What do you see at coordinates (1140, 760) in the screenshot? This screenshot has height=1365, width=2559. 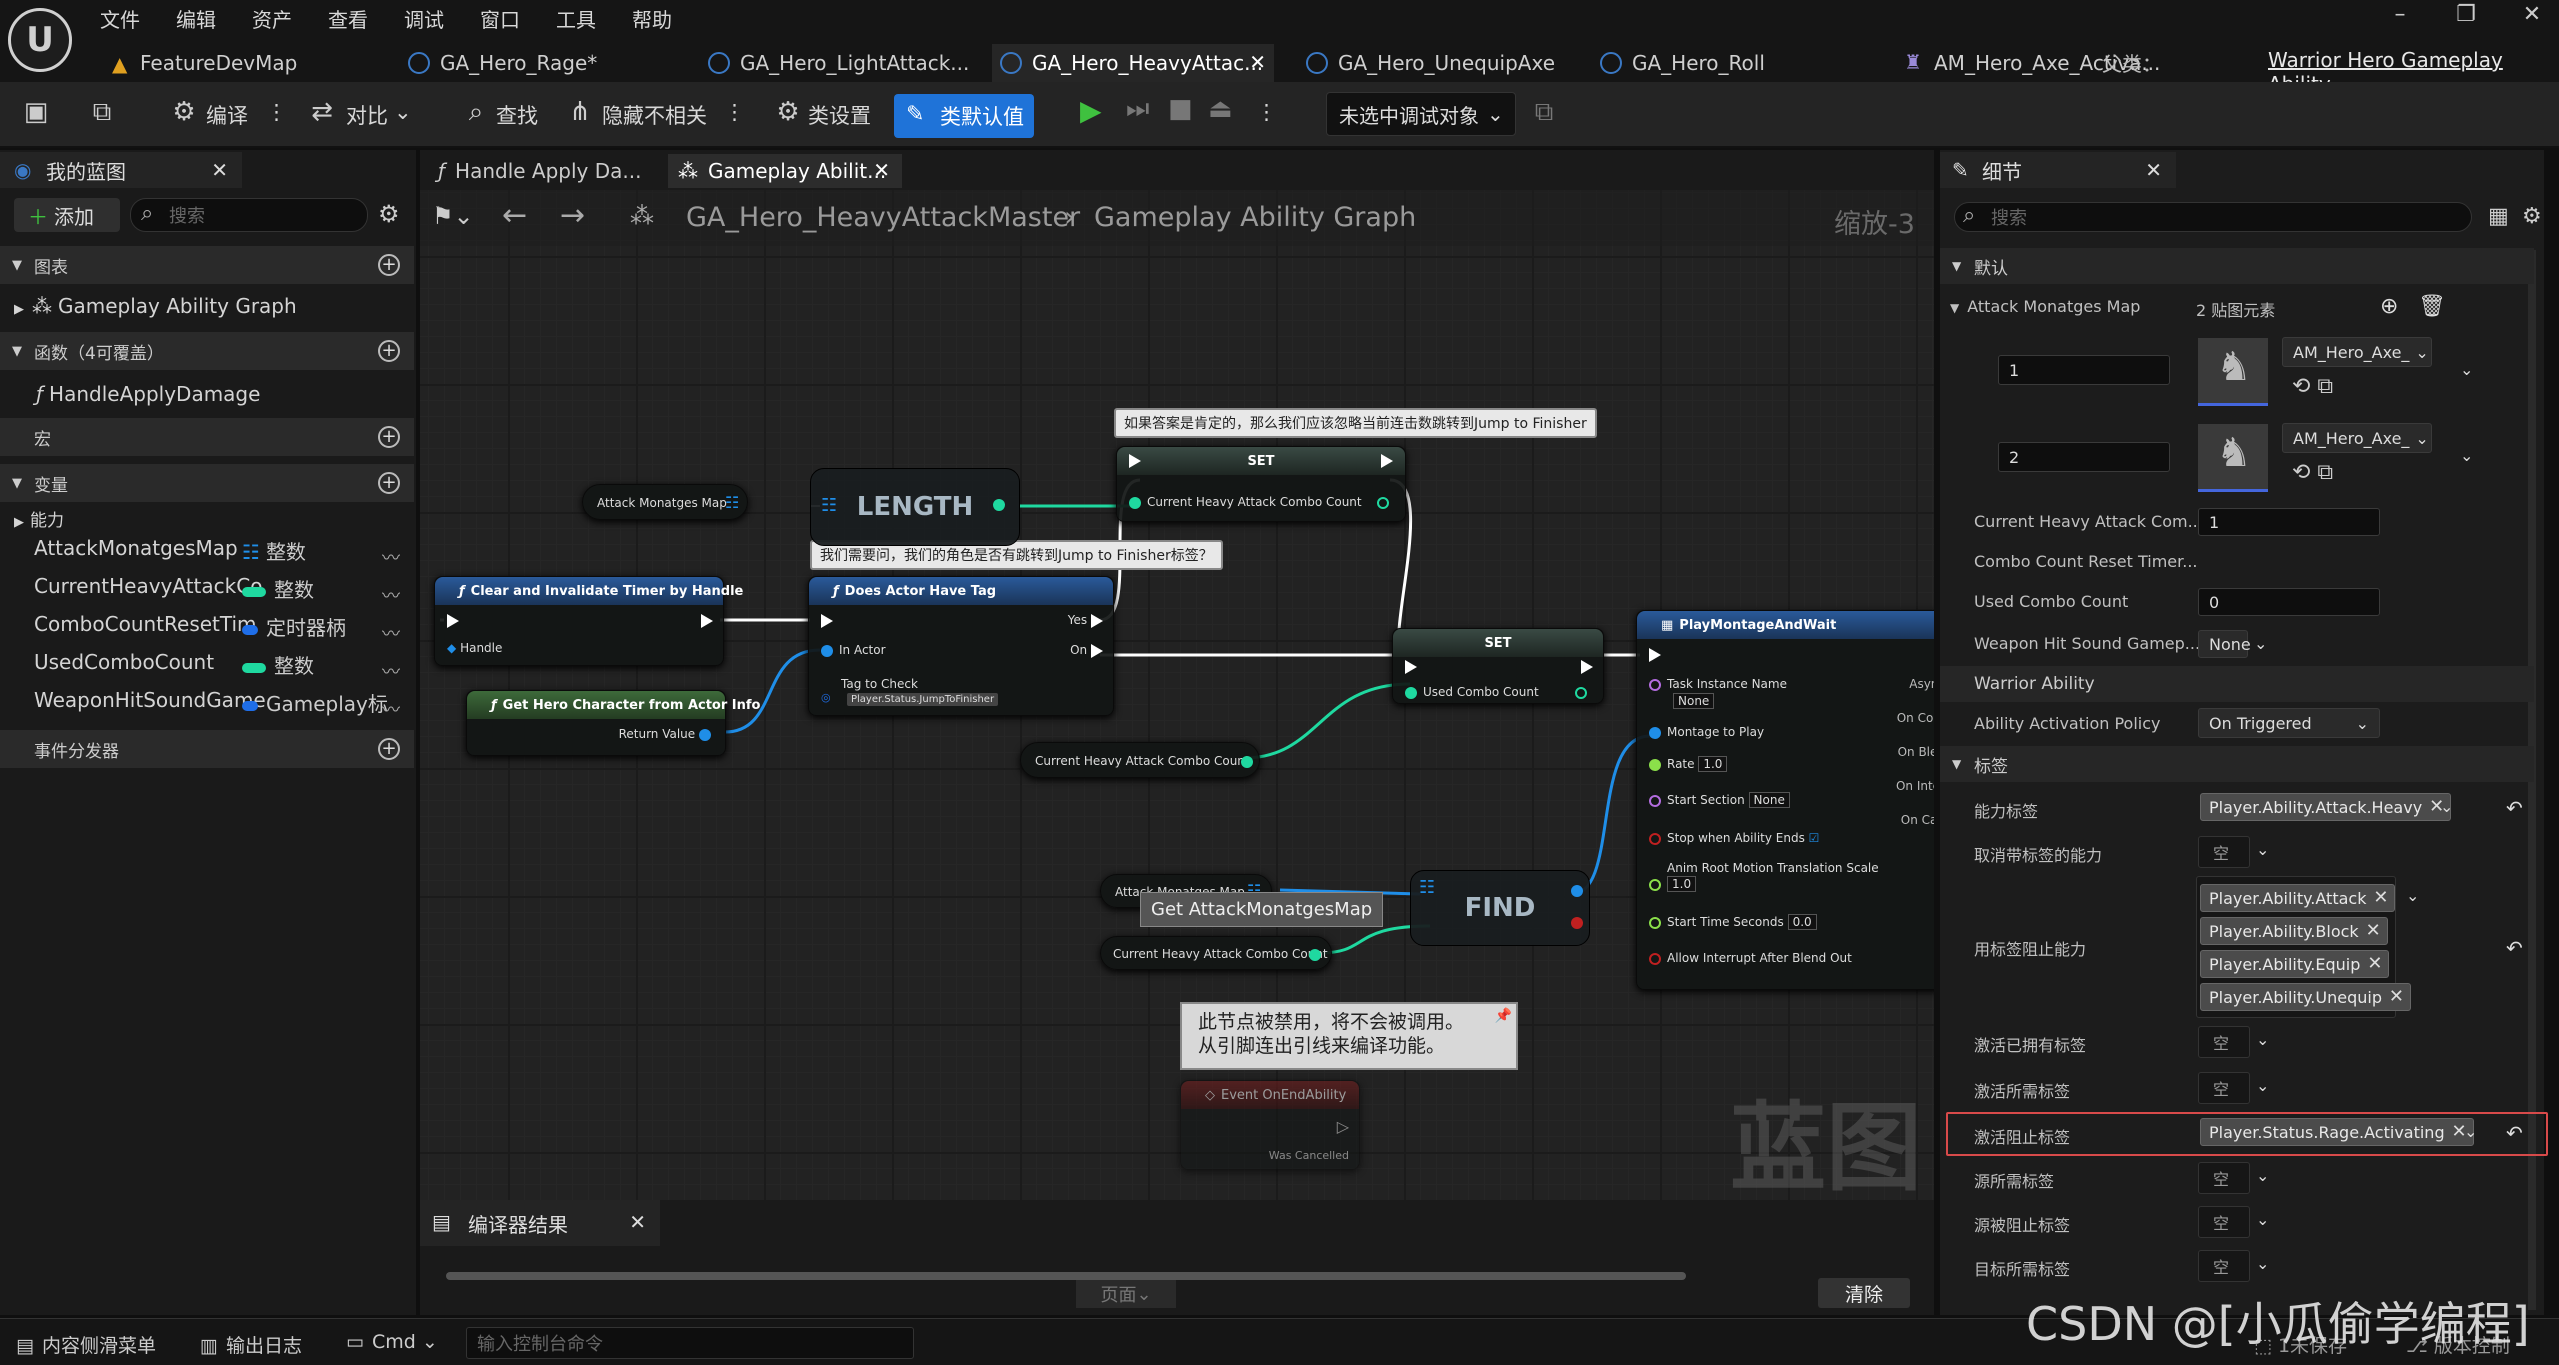 I see `node-current-combo-getter: Current Heavy Attack Combo Count` at bounding box center [1140, 760].